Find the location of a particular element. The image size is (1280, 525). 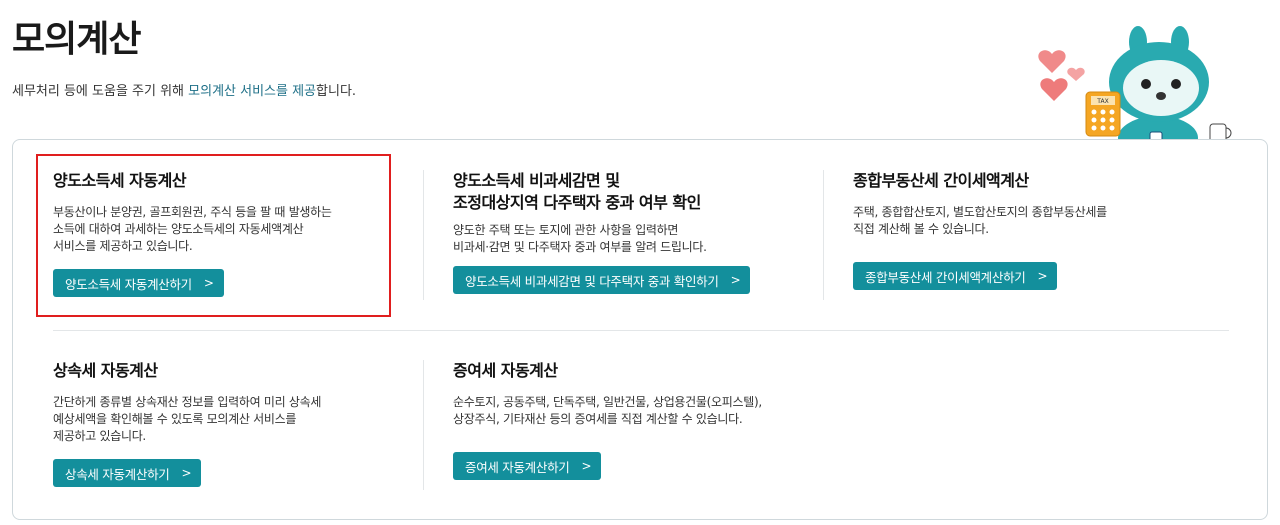

tax-badge-text: TAX is located at coordinates (1102, 101).